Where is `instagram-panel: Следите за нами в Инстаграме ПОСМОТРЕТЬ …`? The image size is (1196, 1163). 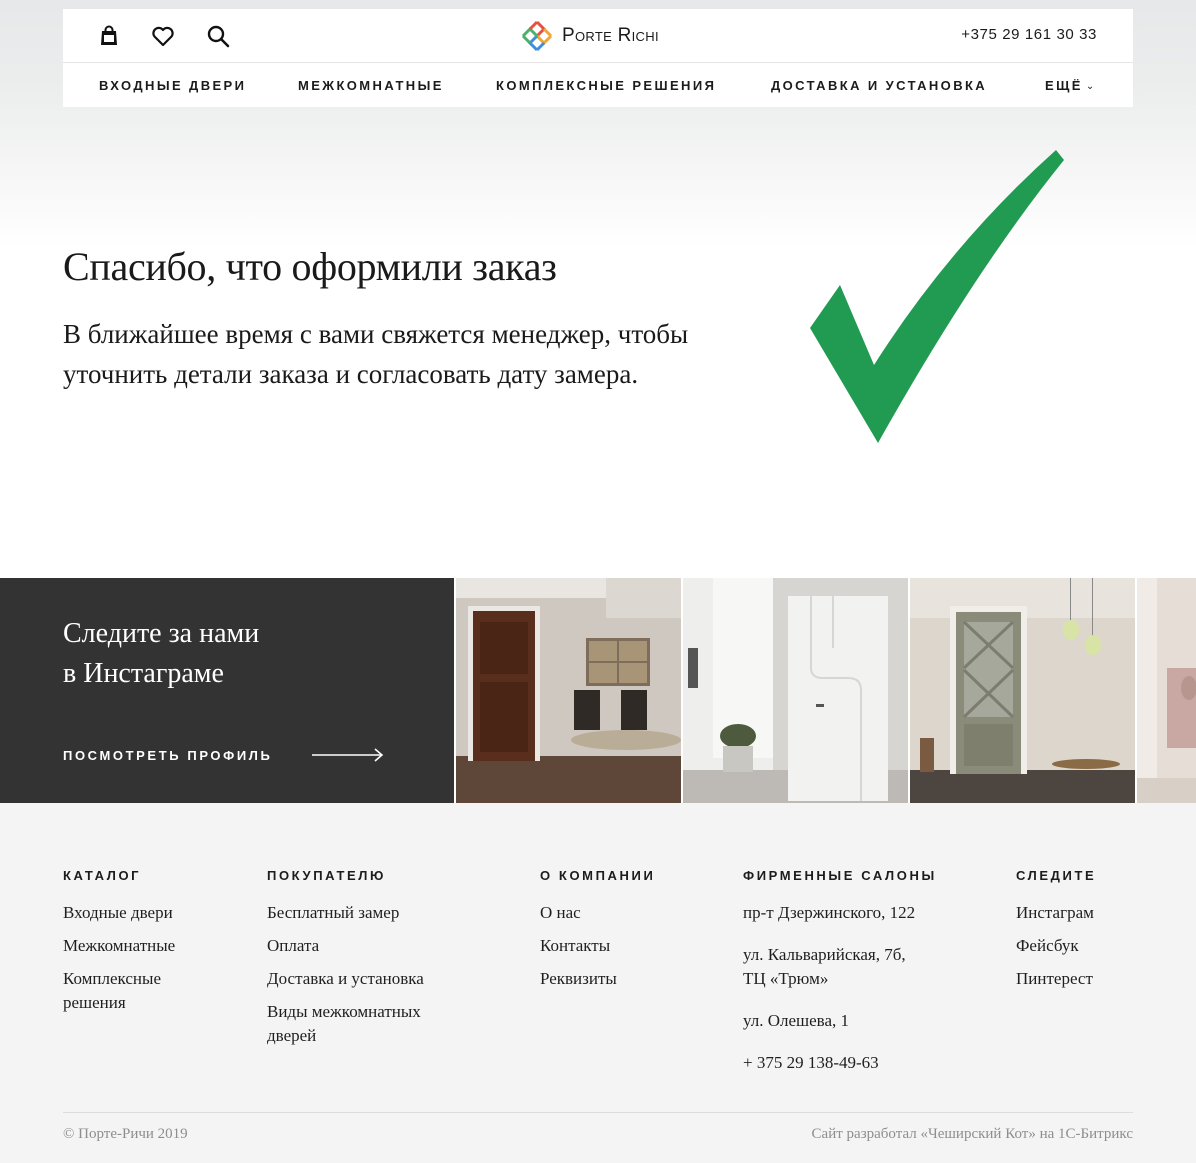
instagram-panel: Следите за нами в Инстаграме ПОСМОТРЕТЬ … is located at coordinates (227, 690).